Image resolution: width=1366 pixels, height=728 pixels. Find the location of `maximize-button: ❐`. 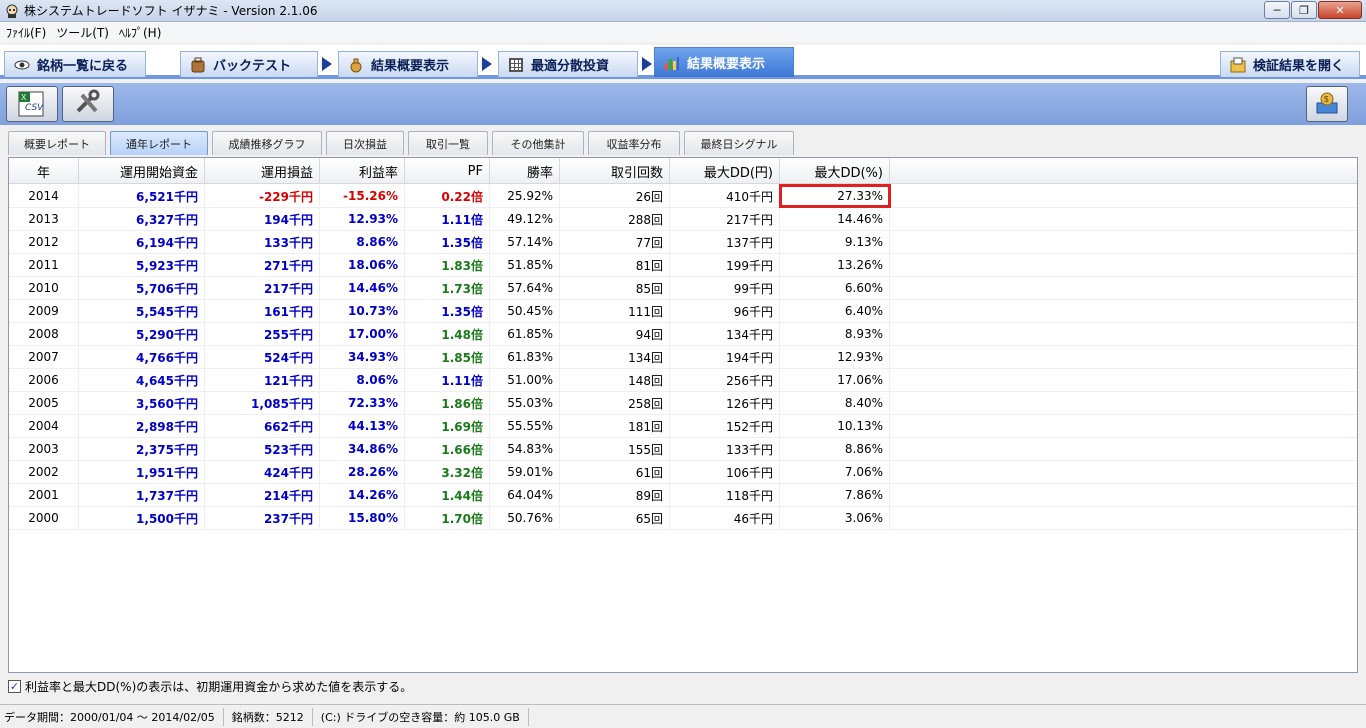

maximize-button: ❐ is located at coordinates (1304, 10).